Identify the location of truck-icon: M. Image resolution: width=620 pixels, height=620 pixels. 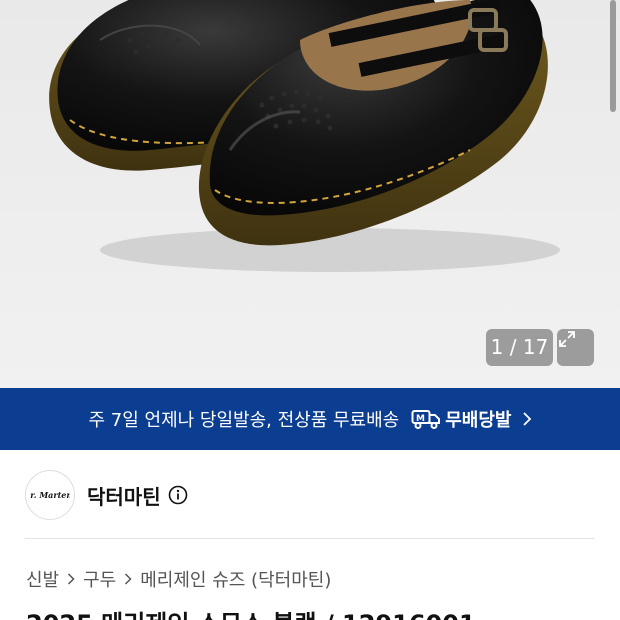
(426, 419).